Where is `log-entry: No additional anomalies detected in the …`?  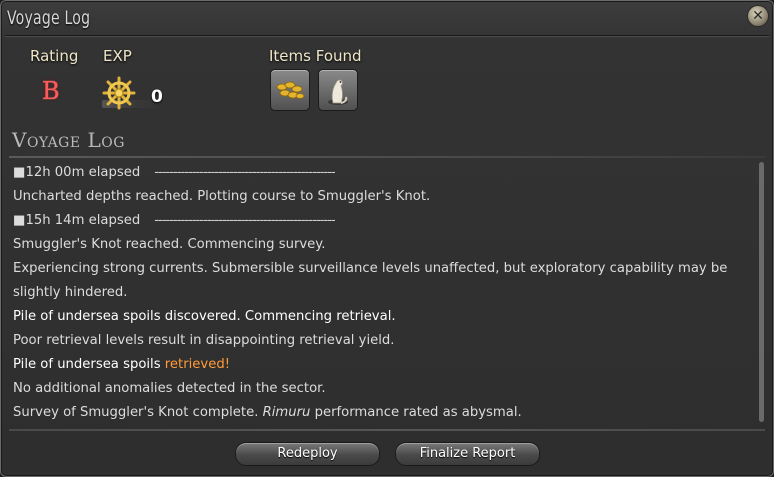
log-entry: No additional anomalies detected in the … is located at coordinates (169, 388).